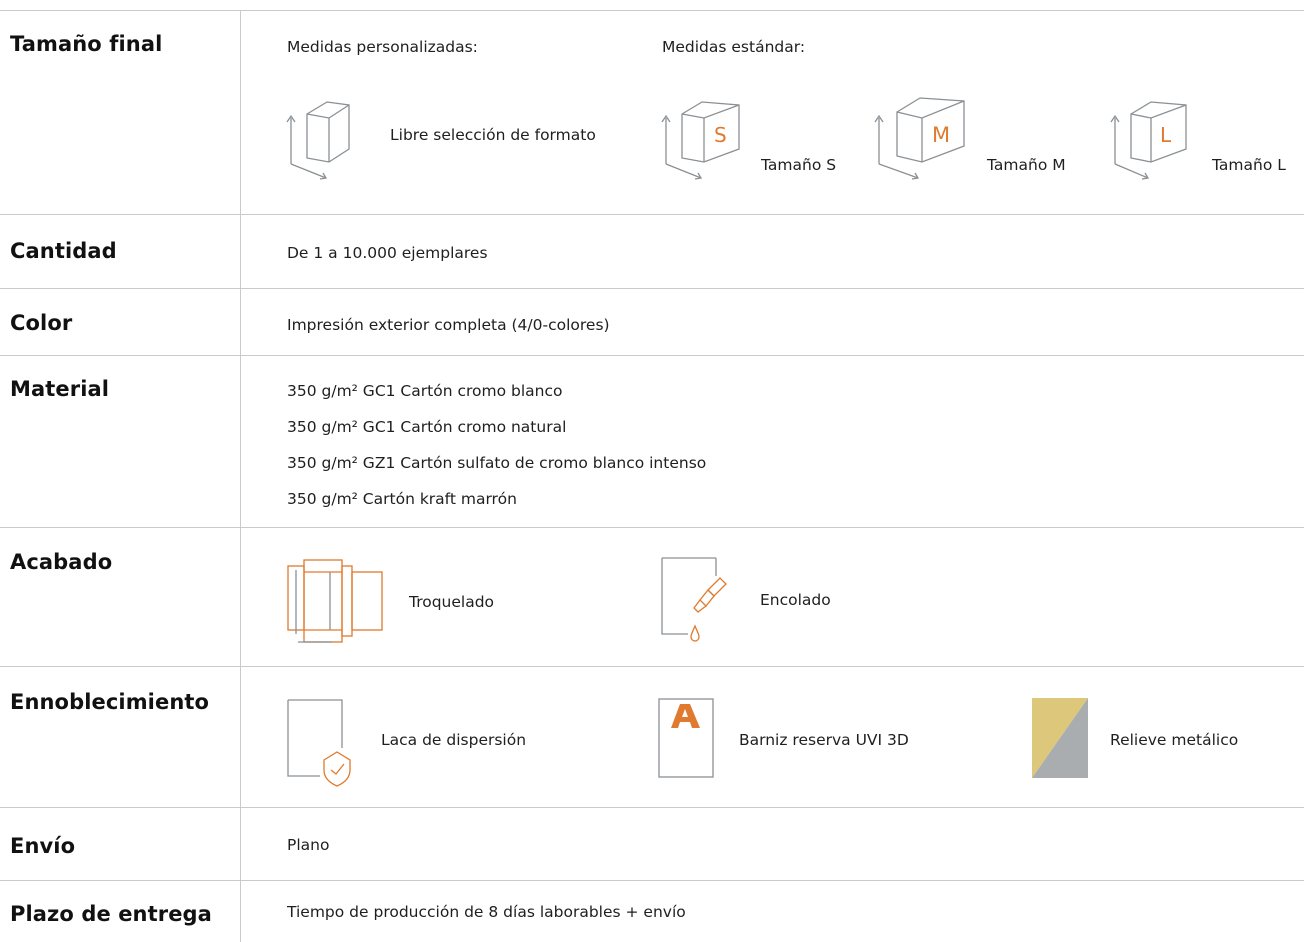 The image size is (1304, 942). Describe the element at coordinates (240, 476) in the screenshot. I see `column-divider` at that location.